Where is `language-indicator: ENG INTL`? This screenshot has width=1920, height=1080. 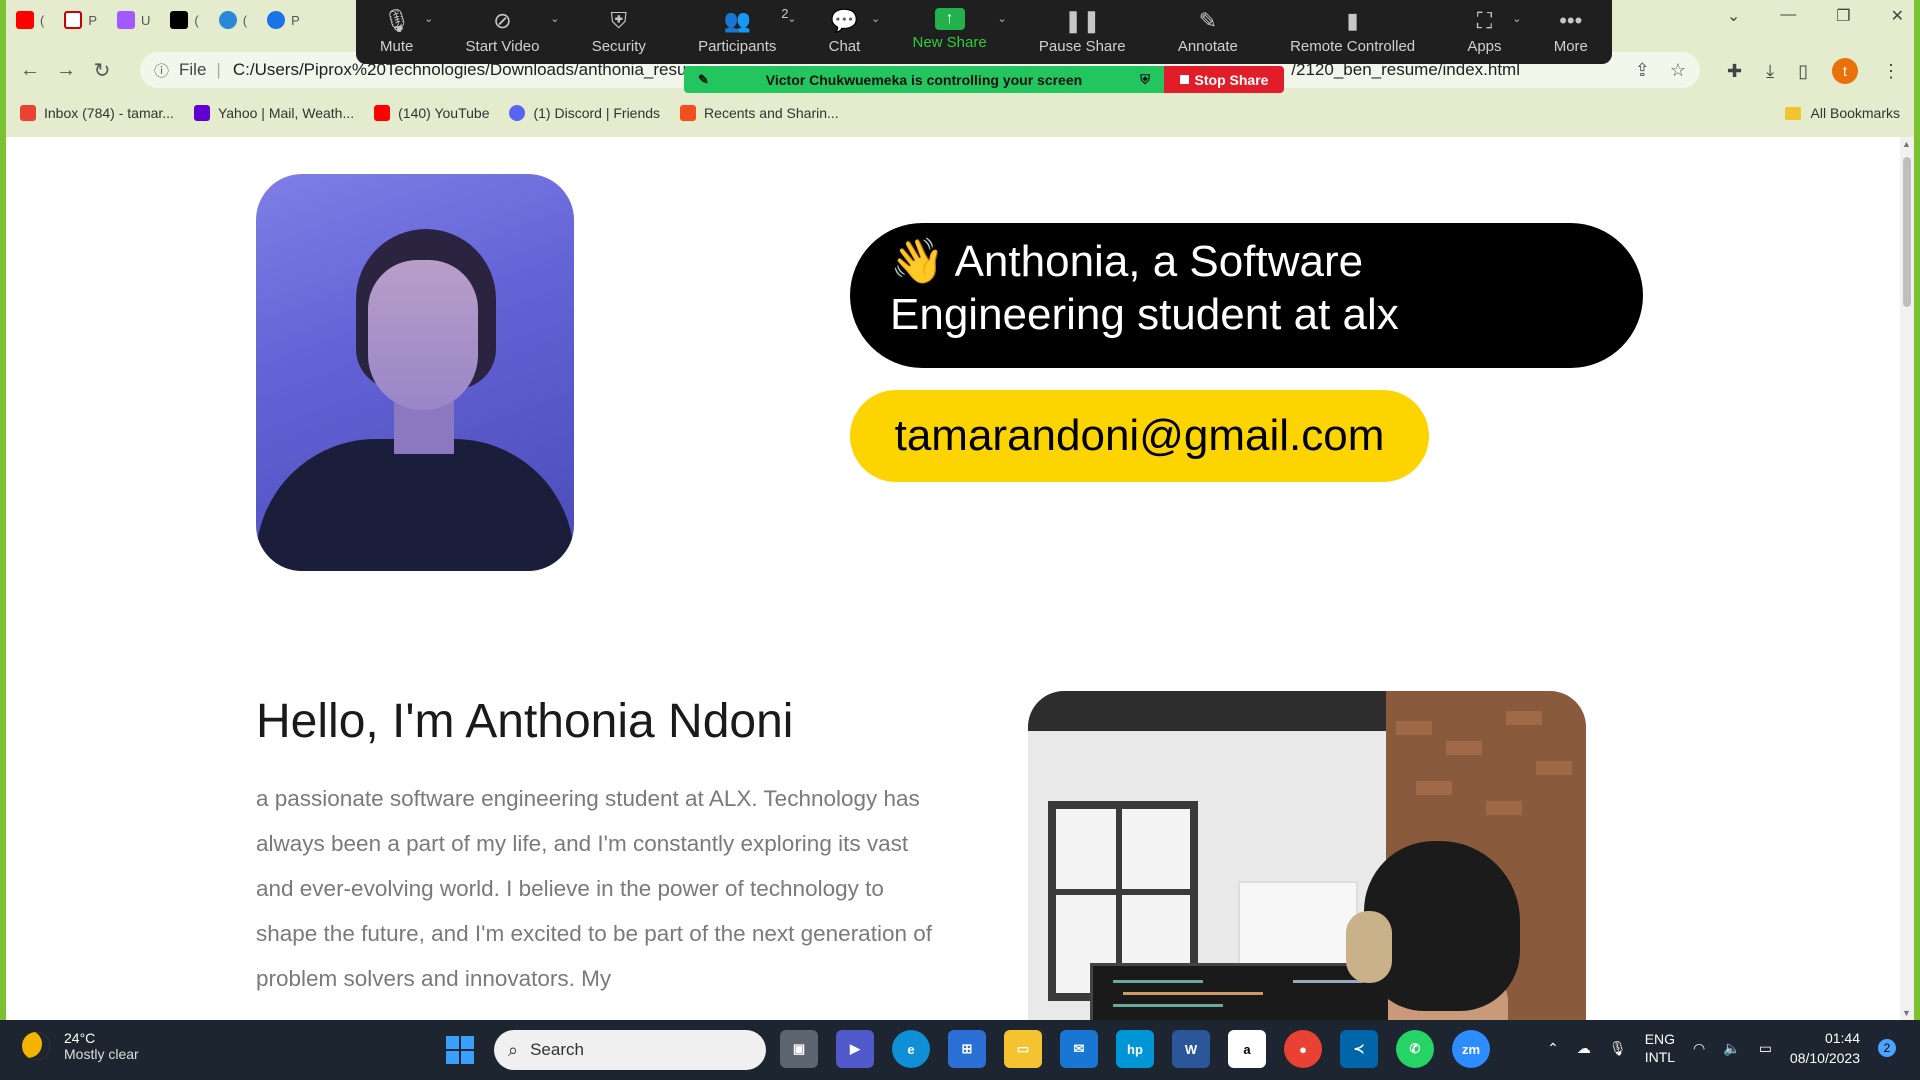
language-indicator: ENG INTL is located at coordinates (1660, 1048).